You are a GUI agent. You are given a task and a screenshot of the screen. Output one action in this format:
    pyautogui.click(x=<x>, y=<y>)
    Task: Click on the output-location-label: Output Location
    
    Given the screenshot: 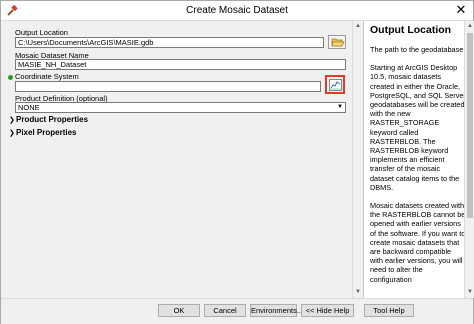 What is the action you would take?
    pyautogui.click(x=41, y=32)
    